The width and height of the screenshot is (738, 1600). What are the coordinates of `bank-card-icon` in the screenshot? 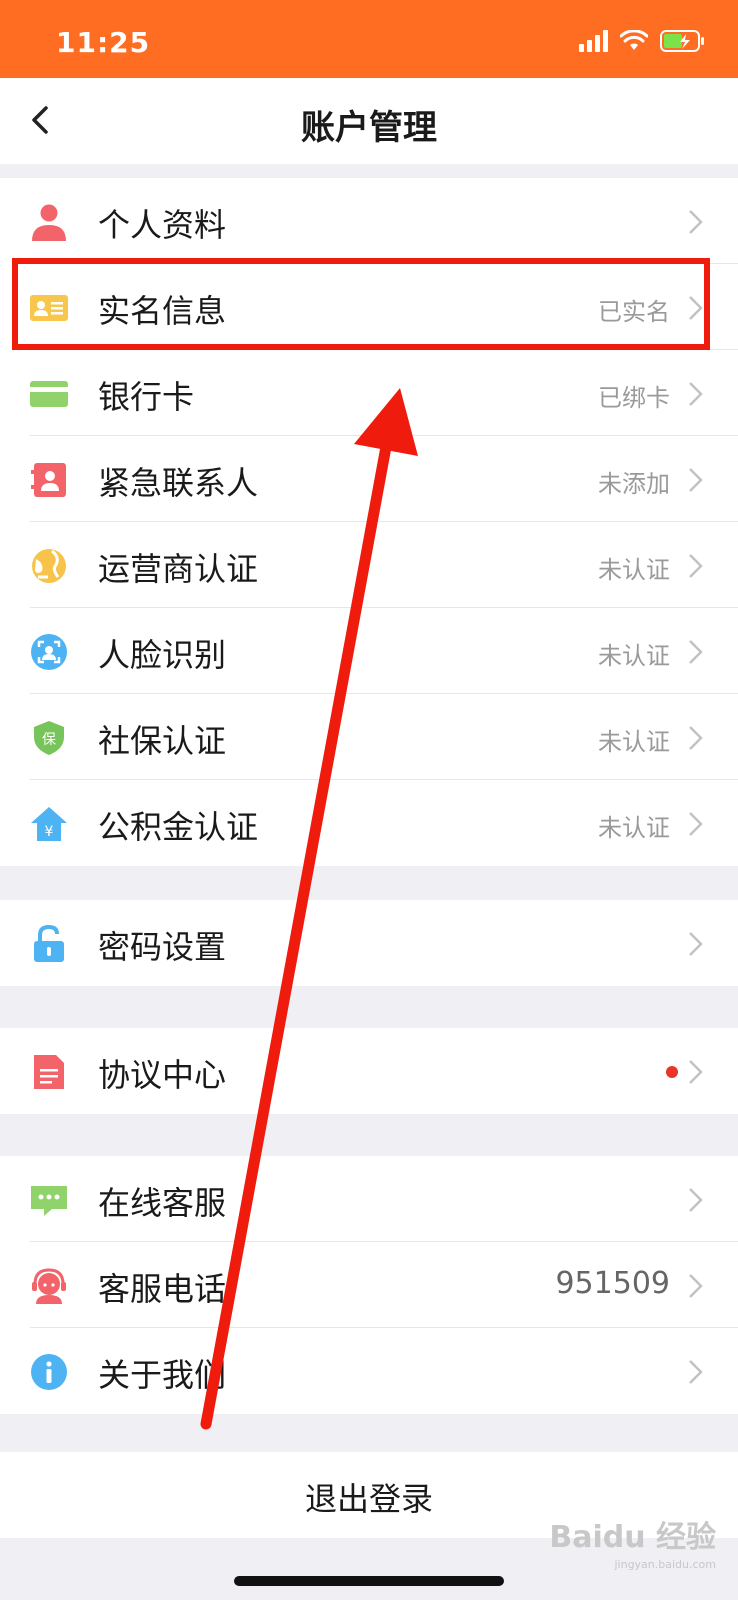 It's located at (49, 394).